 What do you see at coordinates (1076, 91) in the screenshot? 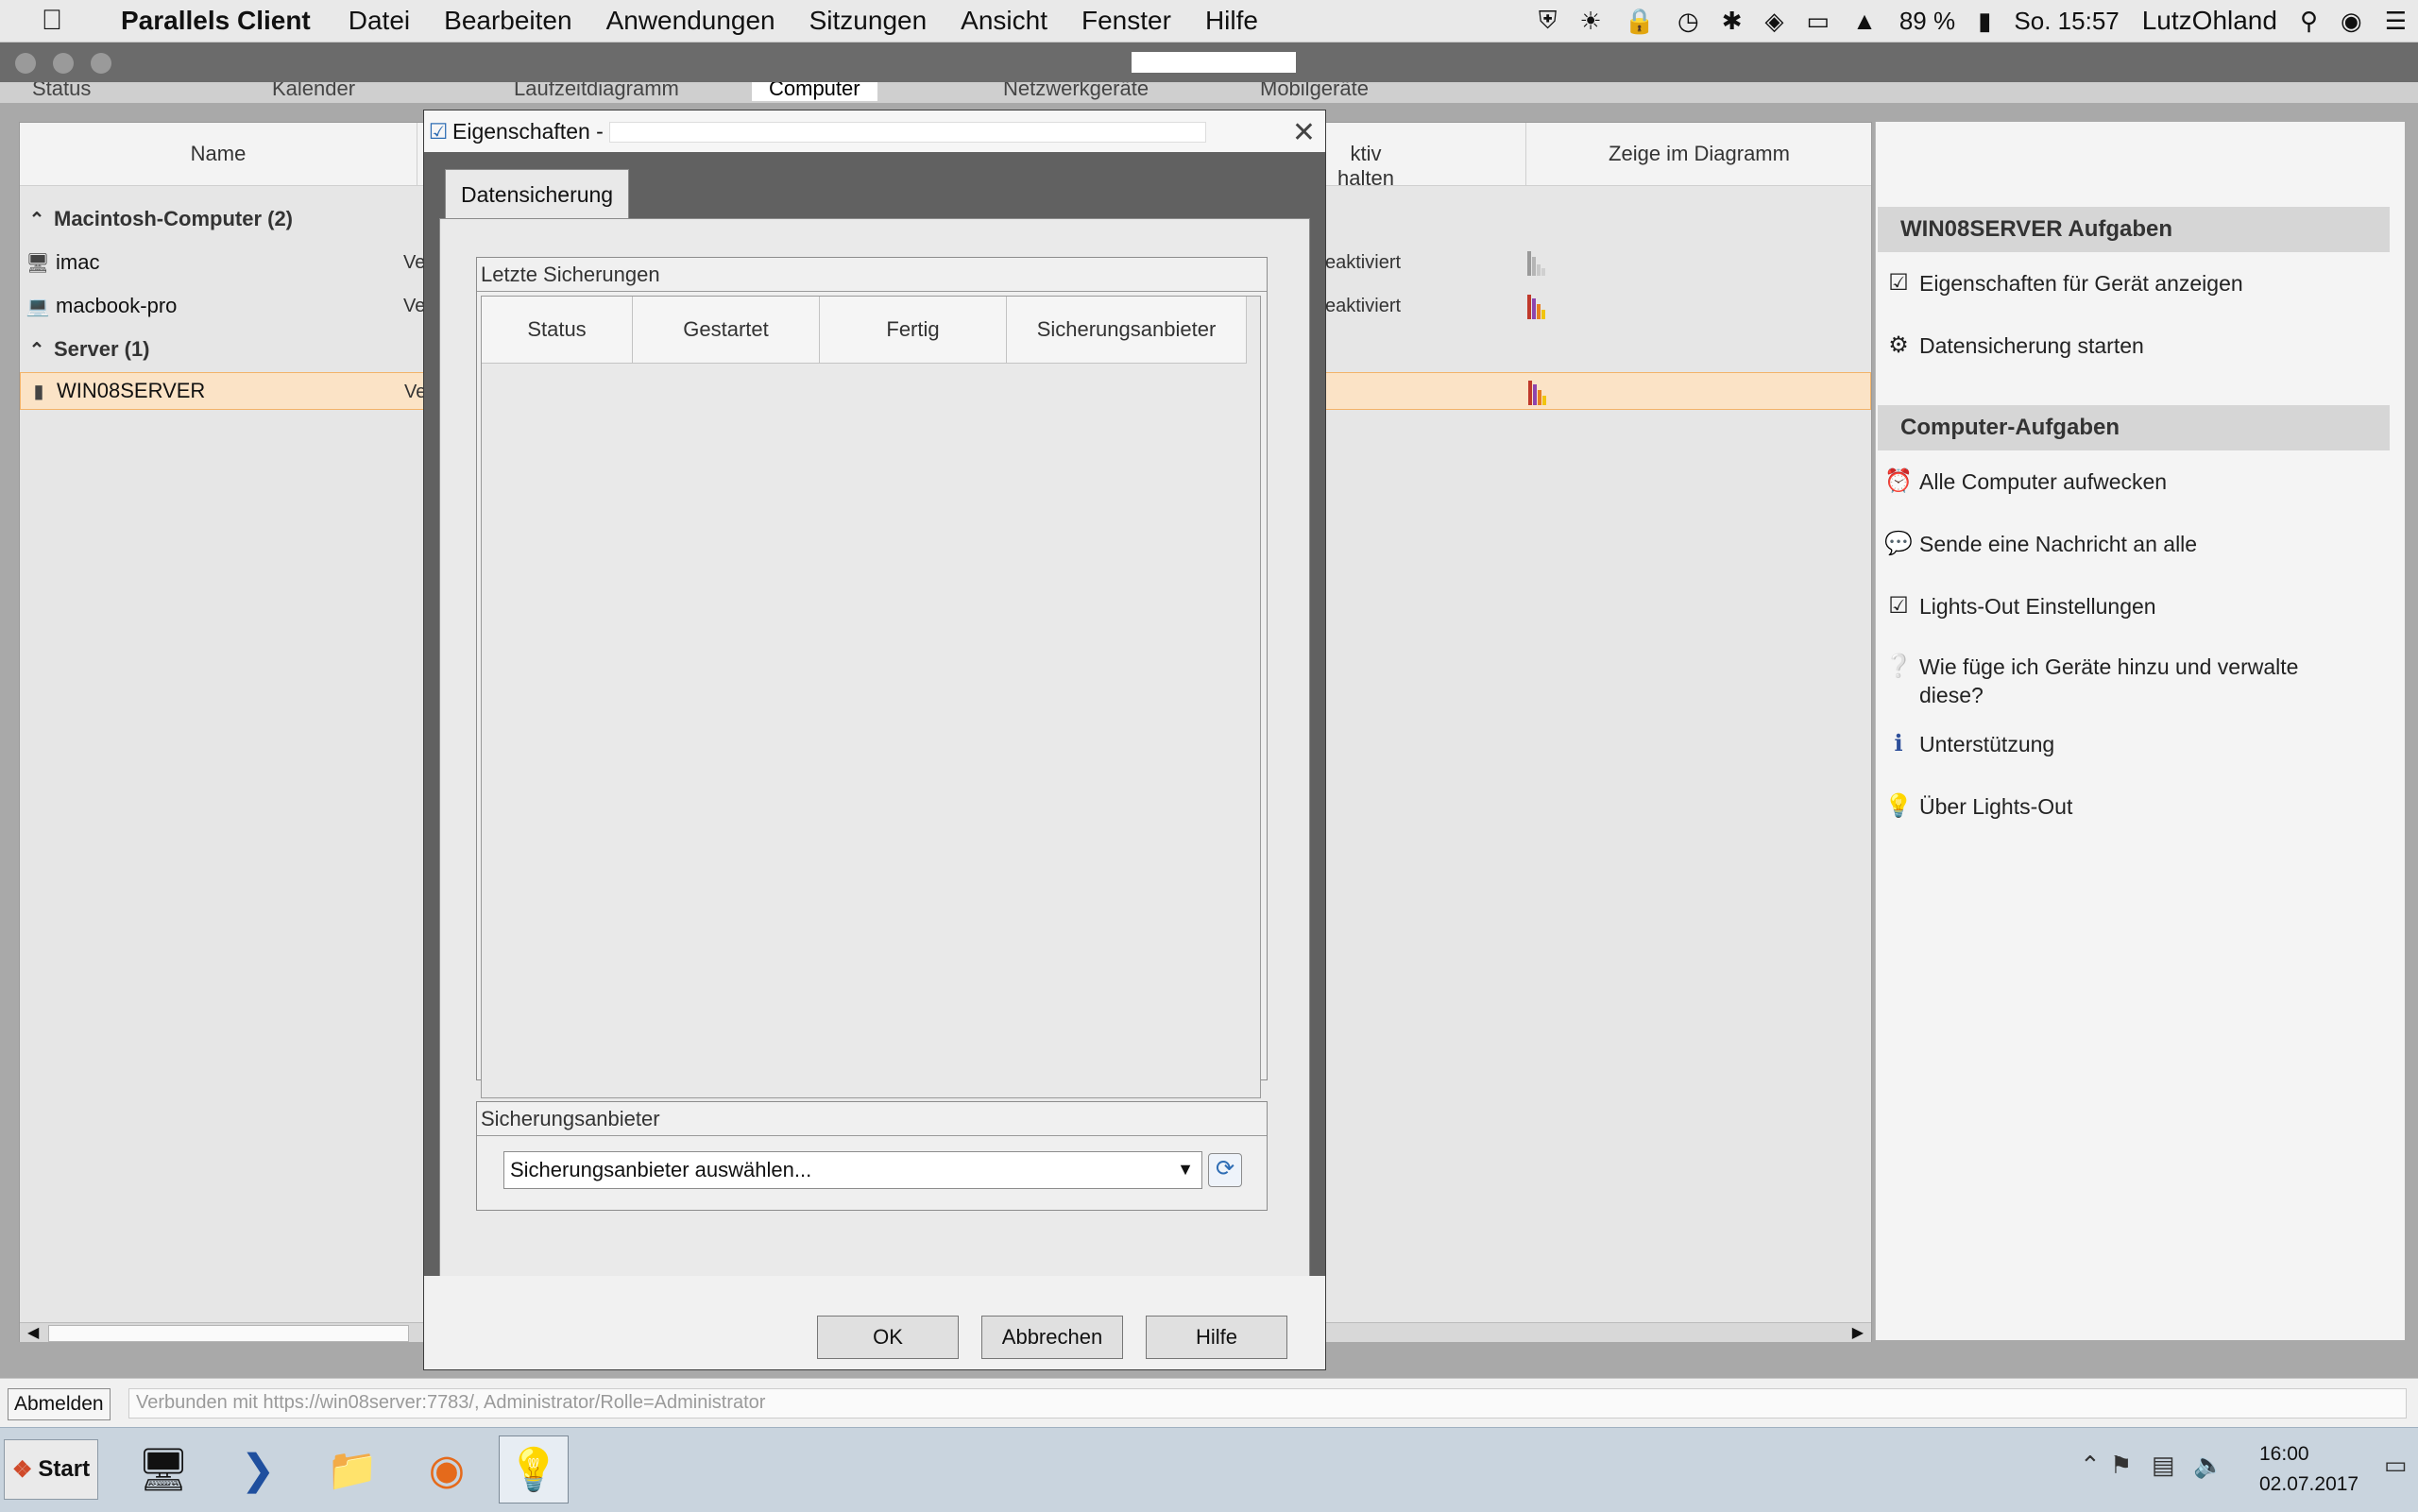
I see `tab-netzwerkgeraete: Netzwerkgeräte` at bounding box center [1076, 91].